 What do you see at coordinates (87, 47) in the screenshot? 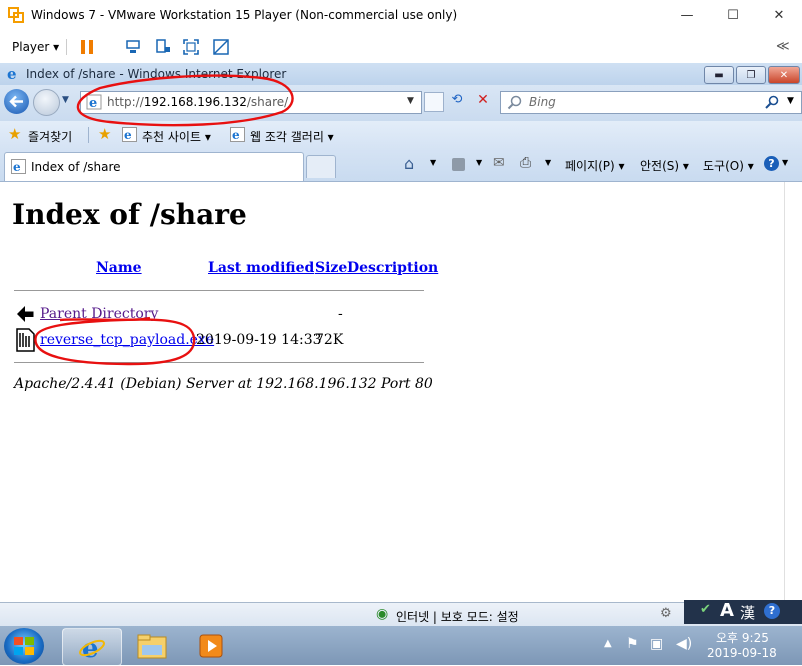
I see `pause-icon` at bounding box center [87, 47].